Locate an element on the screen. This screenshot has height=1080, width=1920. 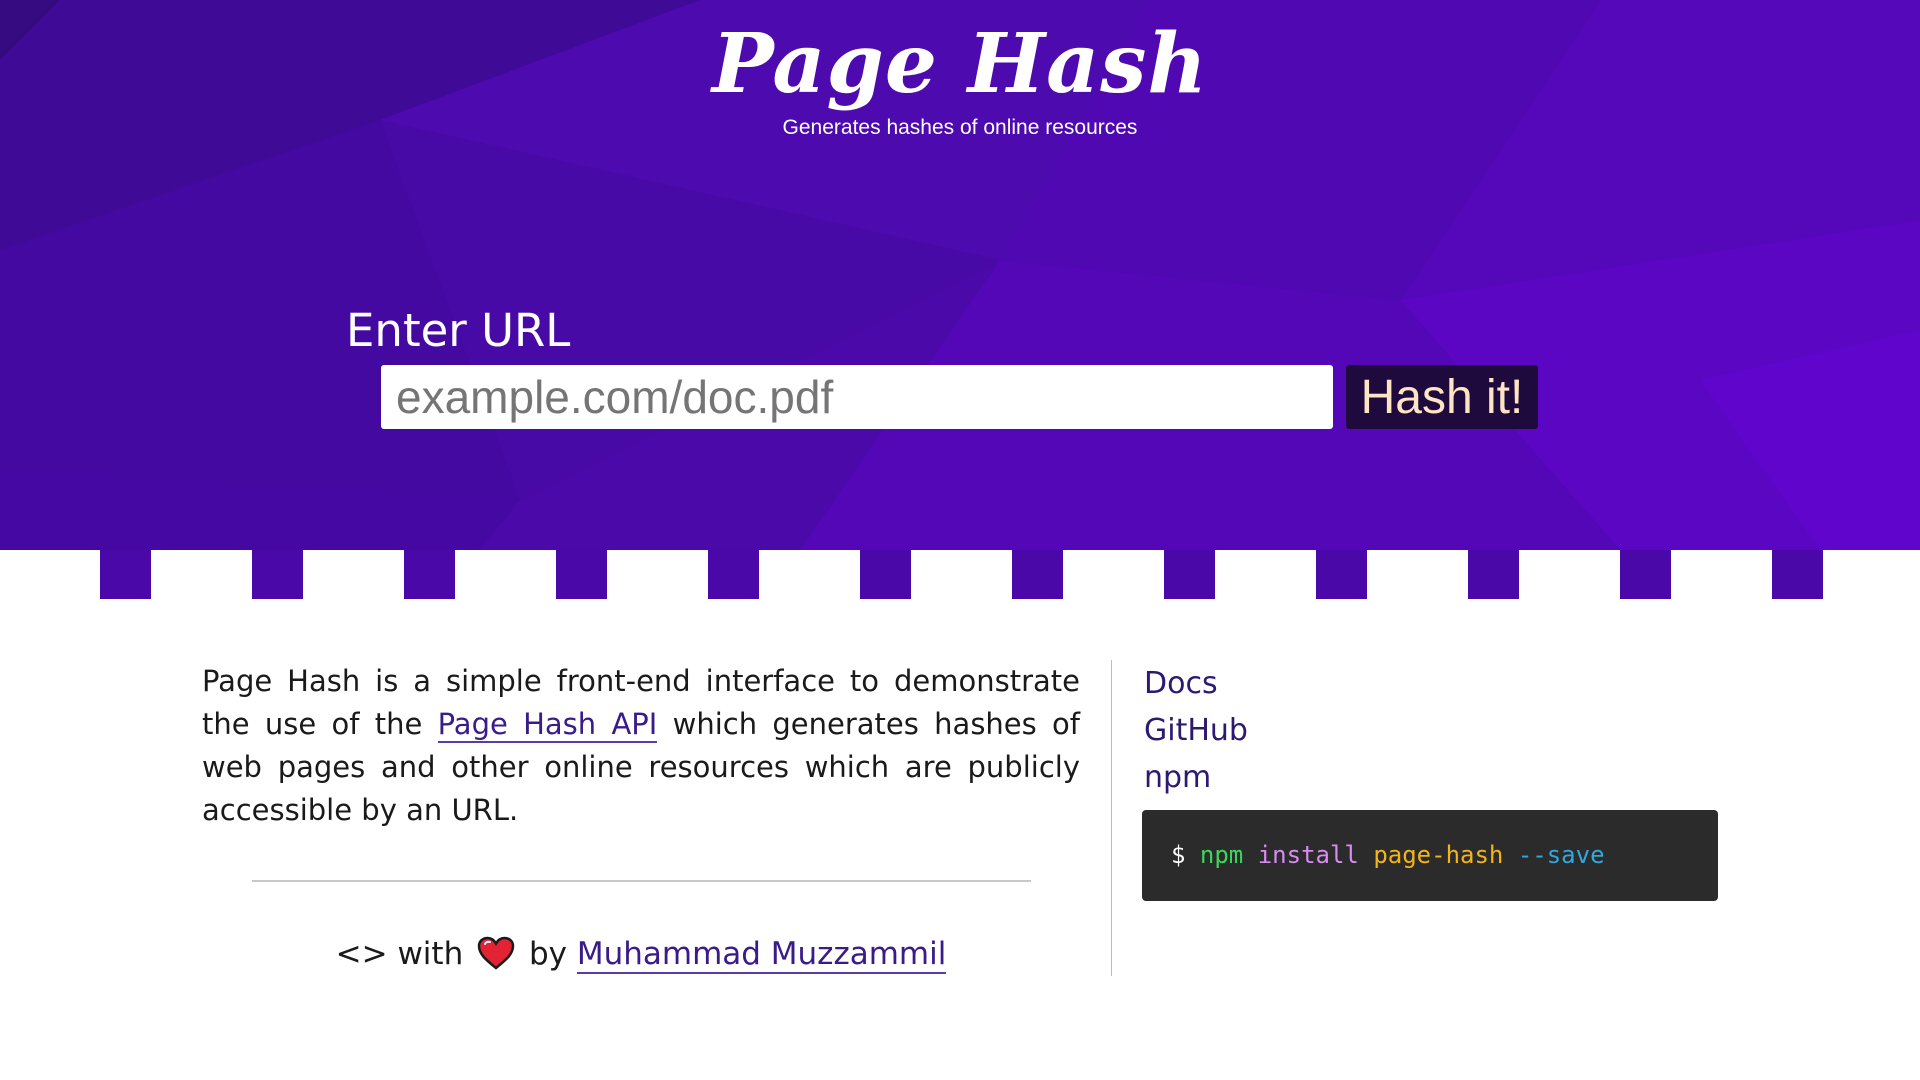
credit-by: by is located at coordinates (547, 954).